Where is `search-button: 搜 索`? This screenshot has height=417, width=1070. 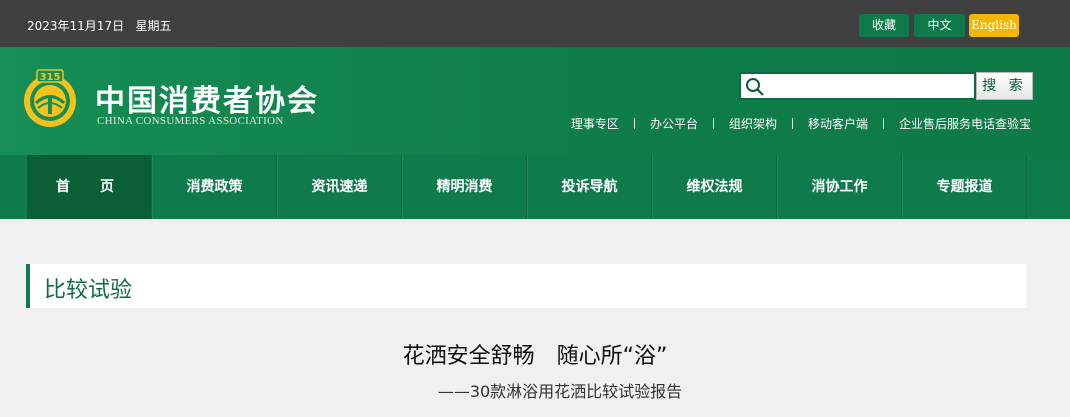 search-button: 搜 索 is located at coordinates (1004, 86).